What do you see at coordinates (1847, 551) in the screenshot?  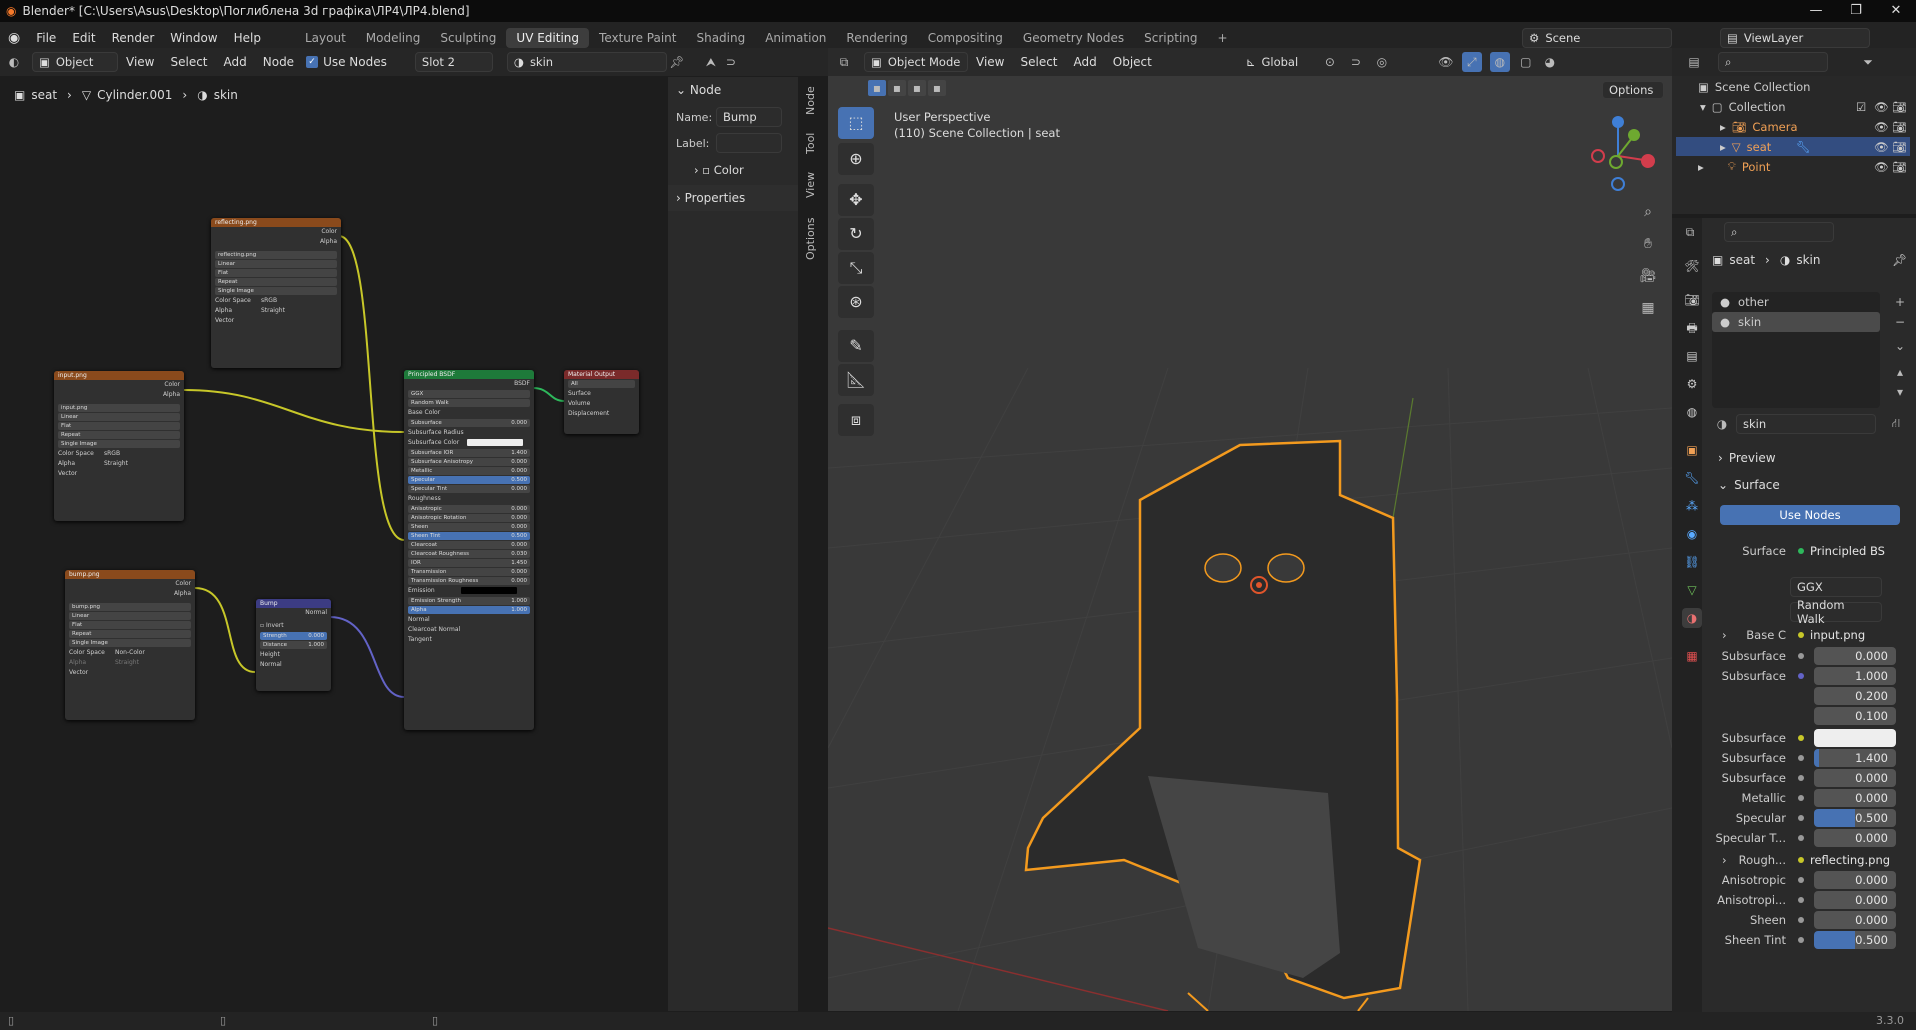 I see `surface-shader-value: Principled BS` at bounding box center [1847, 551].